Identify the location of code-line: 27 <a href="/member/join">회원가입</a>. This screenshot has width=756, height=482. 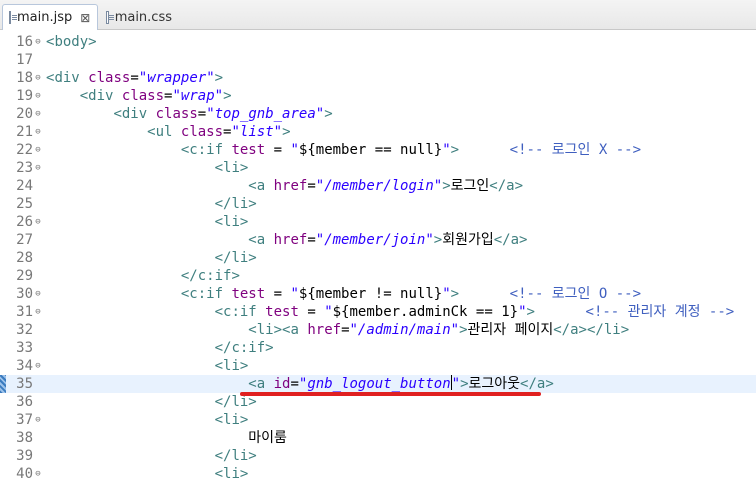
(378, 240).